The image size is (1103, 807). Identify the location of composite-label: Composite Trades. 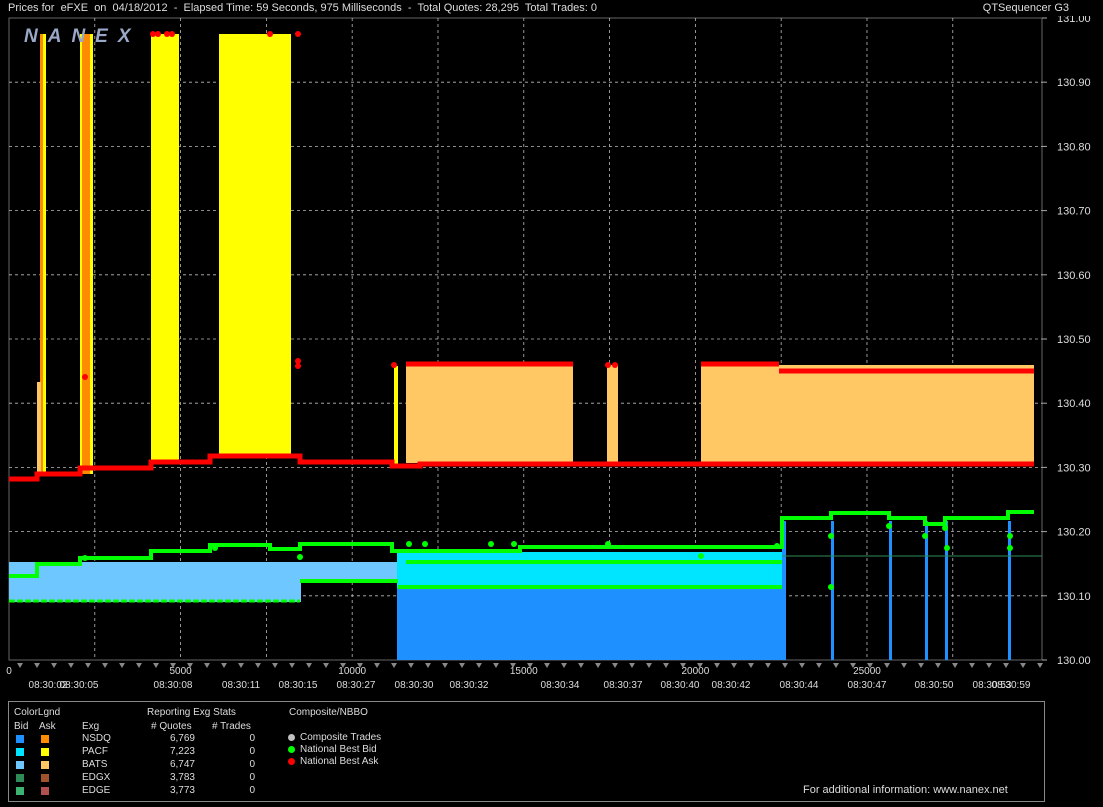
(341, 737).